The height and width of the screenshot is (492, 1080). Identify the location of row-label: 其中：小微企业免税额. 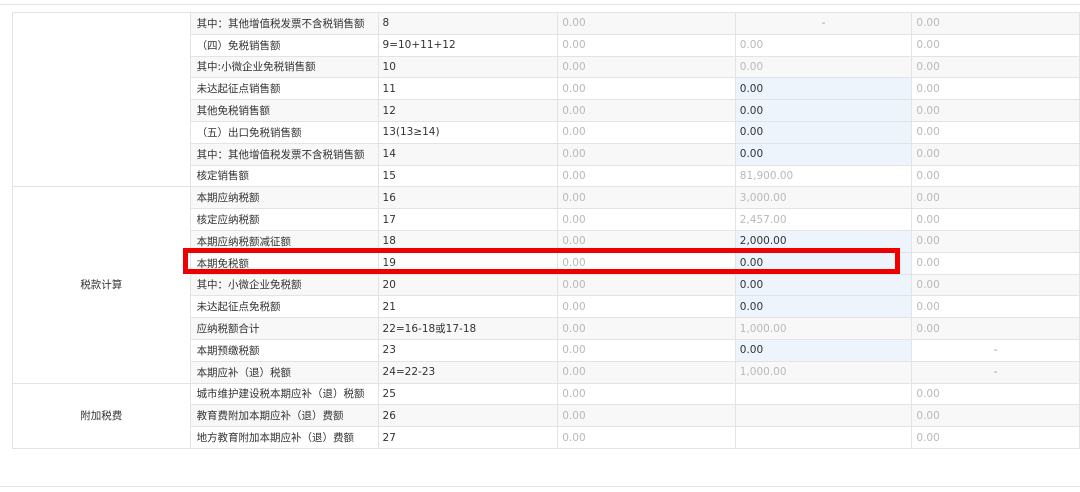
(284, 285).